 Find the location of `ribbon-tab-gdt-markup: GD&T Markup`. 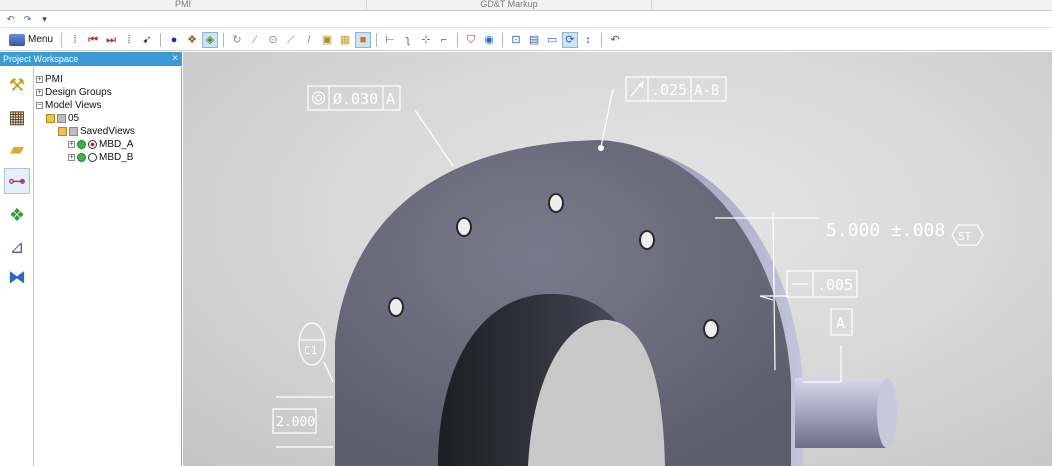

ribbon-tab-gdt-markup: GD&T Markup is located at coordinates (509, 5).